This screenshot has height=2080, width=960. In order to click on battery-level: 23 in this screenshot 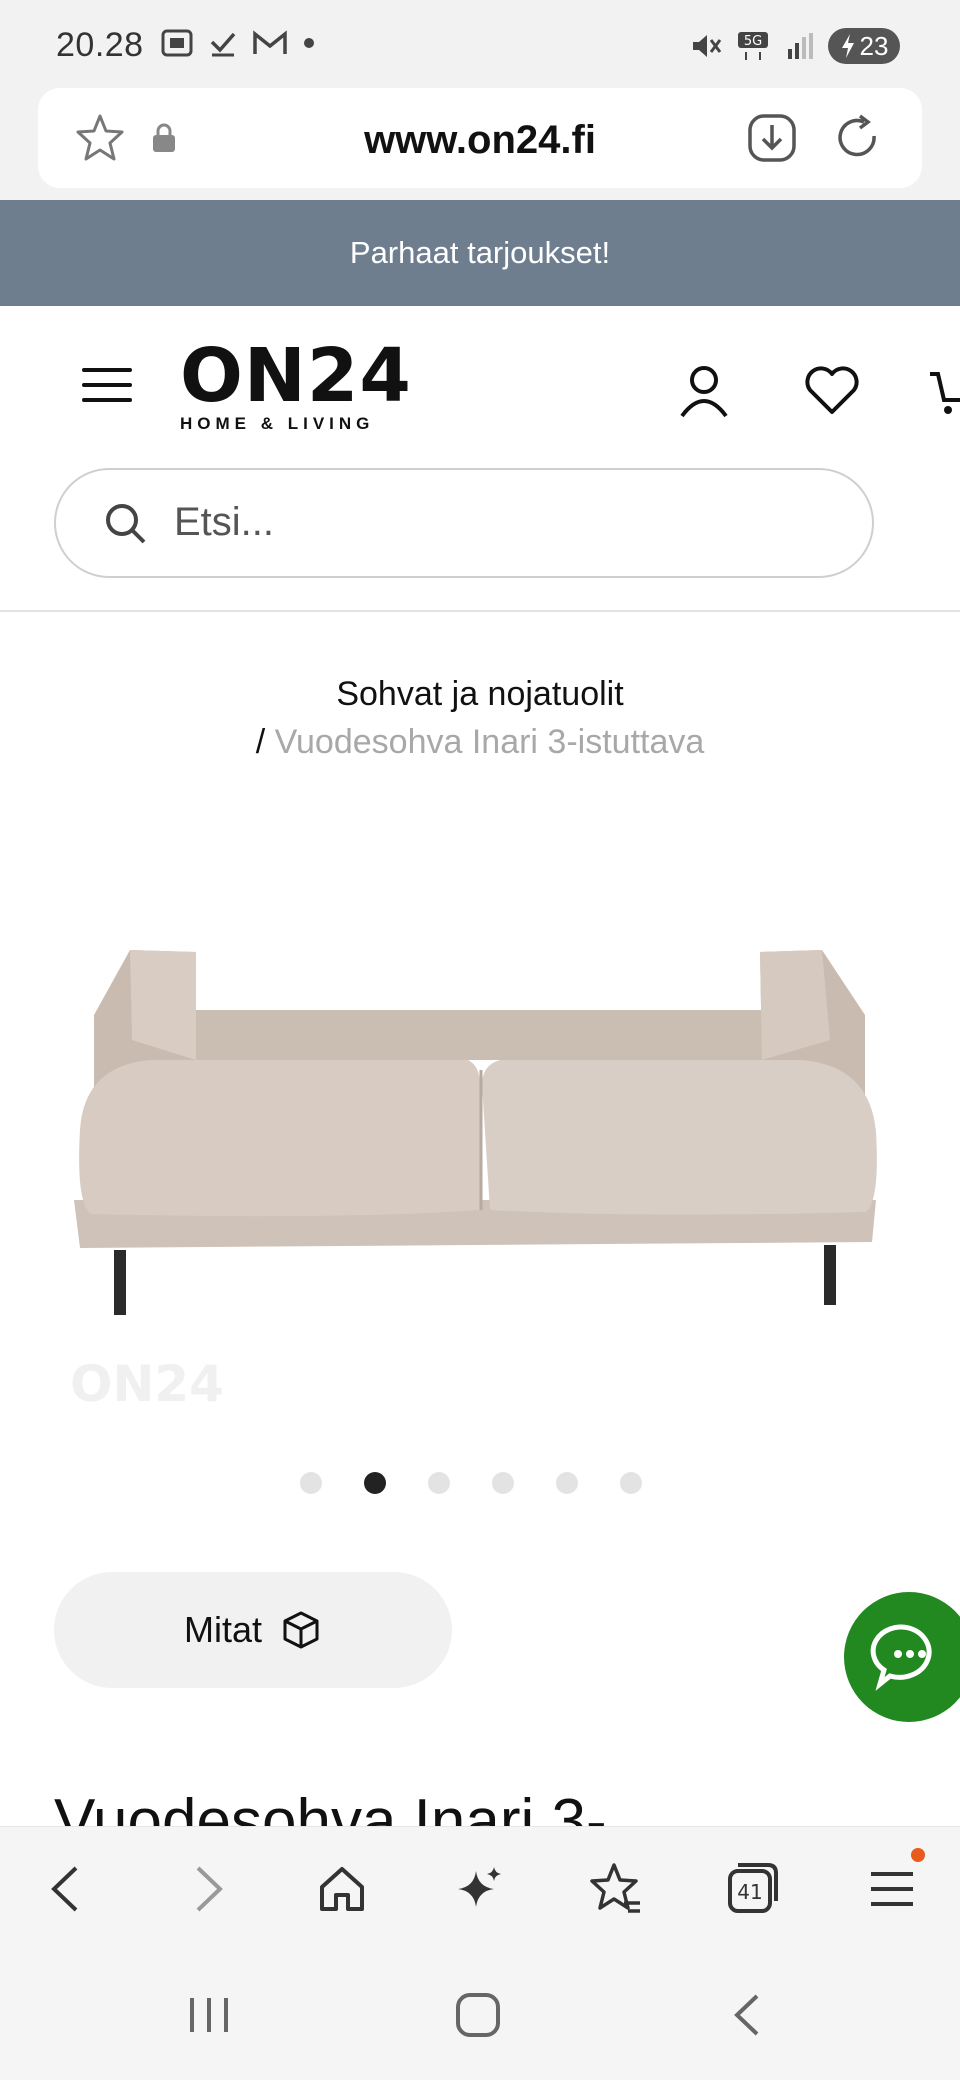, I will do `click(874, 45)`.